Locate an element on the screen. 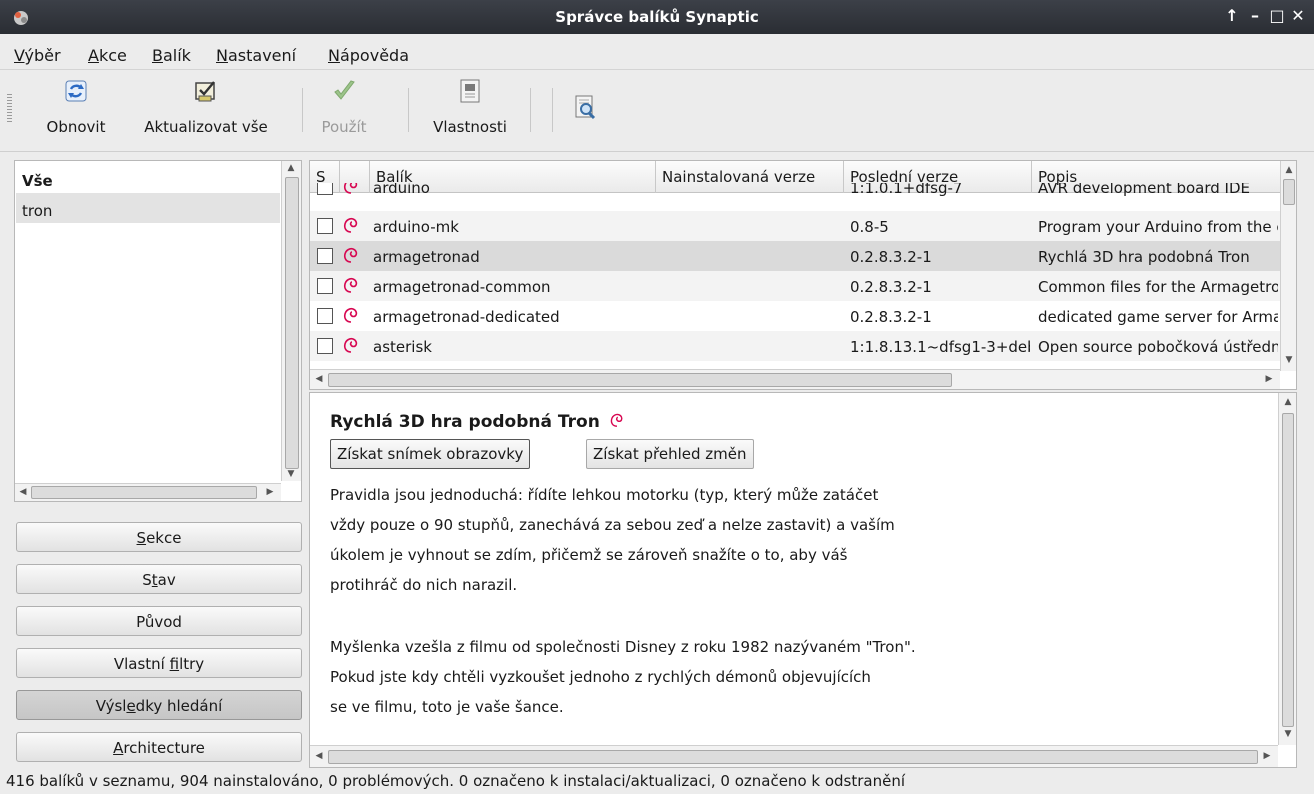 Image resolution: width=1314 pixels, height=794 pixels. sections-button: Sekce is located at coordinates (159, 537).